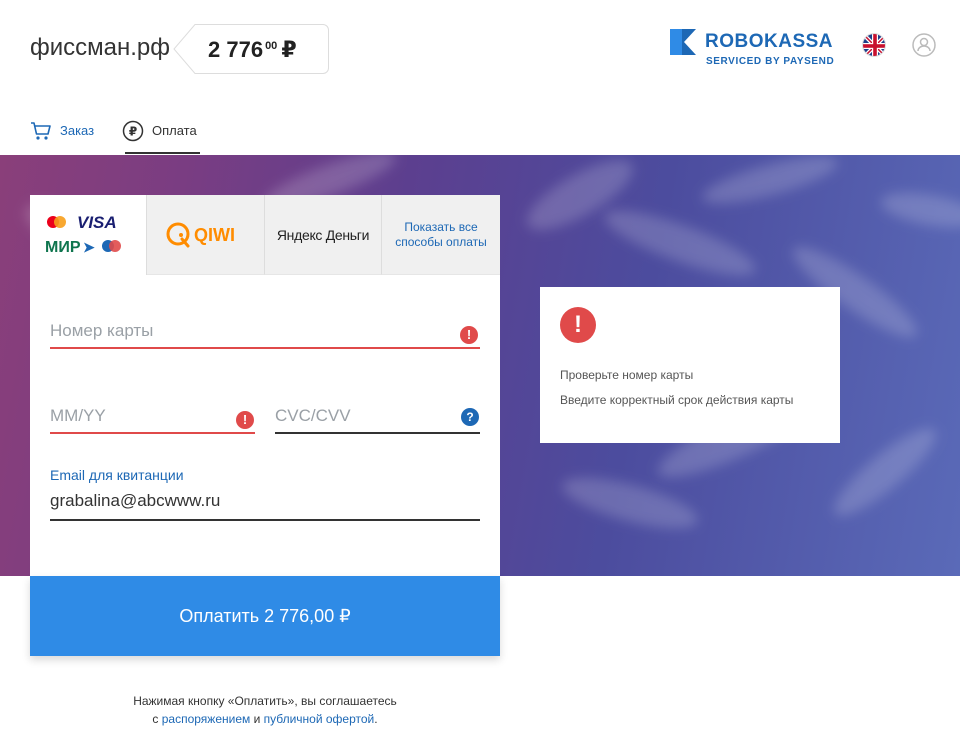 The width and height of the screenshot is (960, 749). I want to click on logo-title: ROBOKASSA, so click(769, 42).